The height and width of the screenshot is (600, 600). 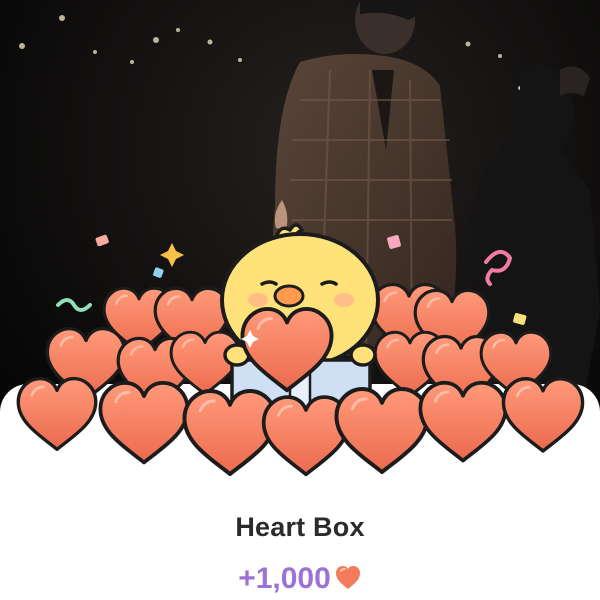 What do you see at coordinates (348, 582) in the screenshot?
I see `heart-icon` at bounding box center [348, 582].